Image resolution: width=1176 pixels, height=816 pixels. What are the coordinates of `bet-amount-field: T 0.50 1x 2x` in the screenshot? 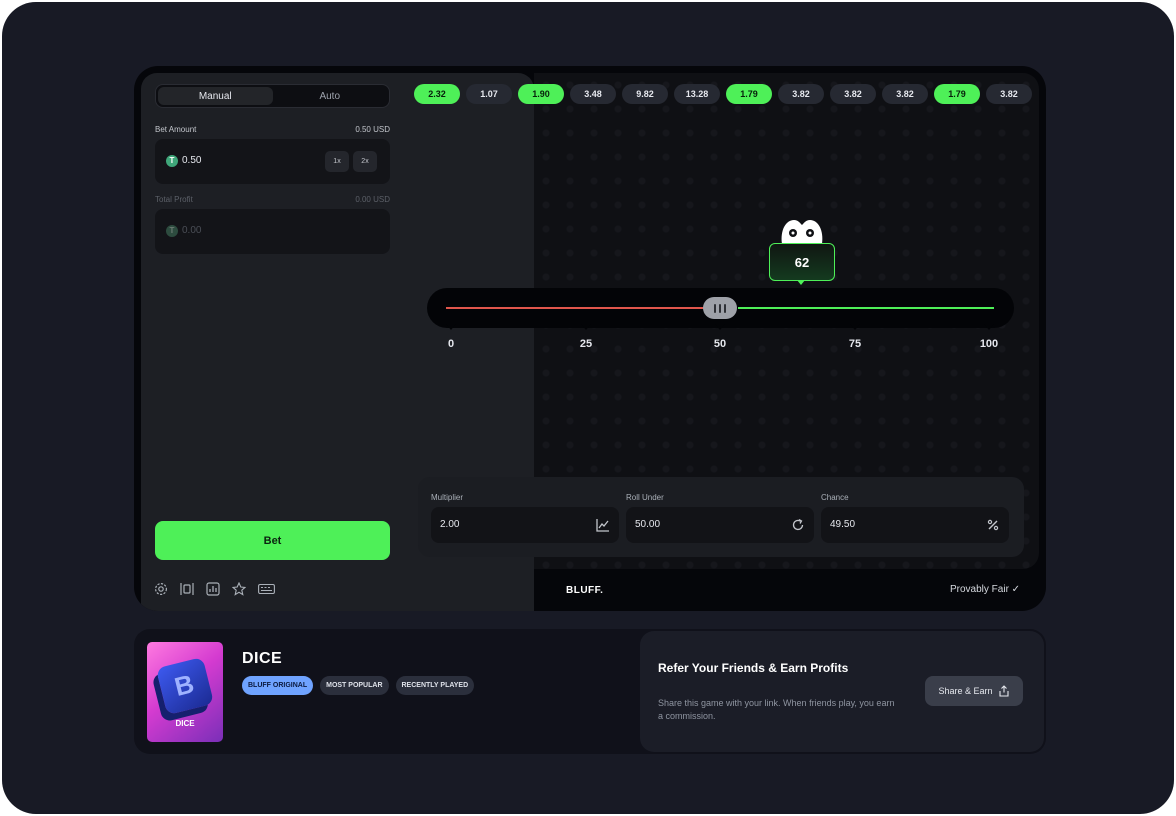 It's located at (272, 161).